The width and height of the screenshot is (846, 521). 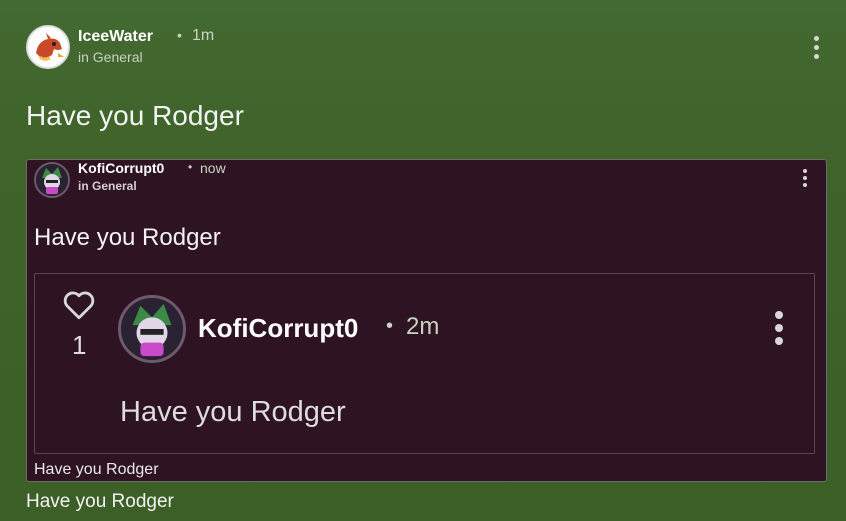 What do you see at coordinates (213, 168) in the screenshot?
I see `embed-time: now` at bounding box center [213, 168].